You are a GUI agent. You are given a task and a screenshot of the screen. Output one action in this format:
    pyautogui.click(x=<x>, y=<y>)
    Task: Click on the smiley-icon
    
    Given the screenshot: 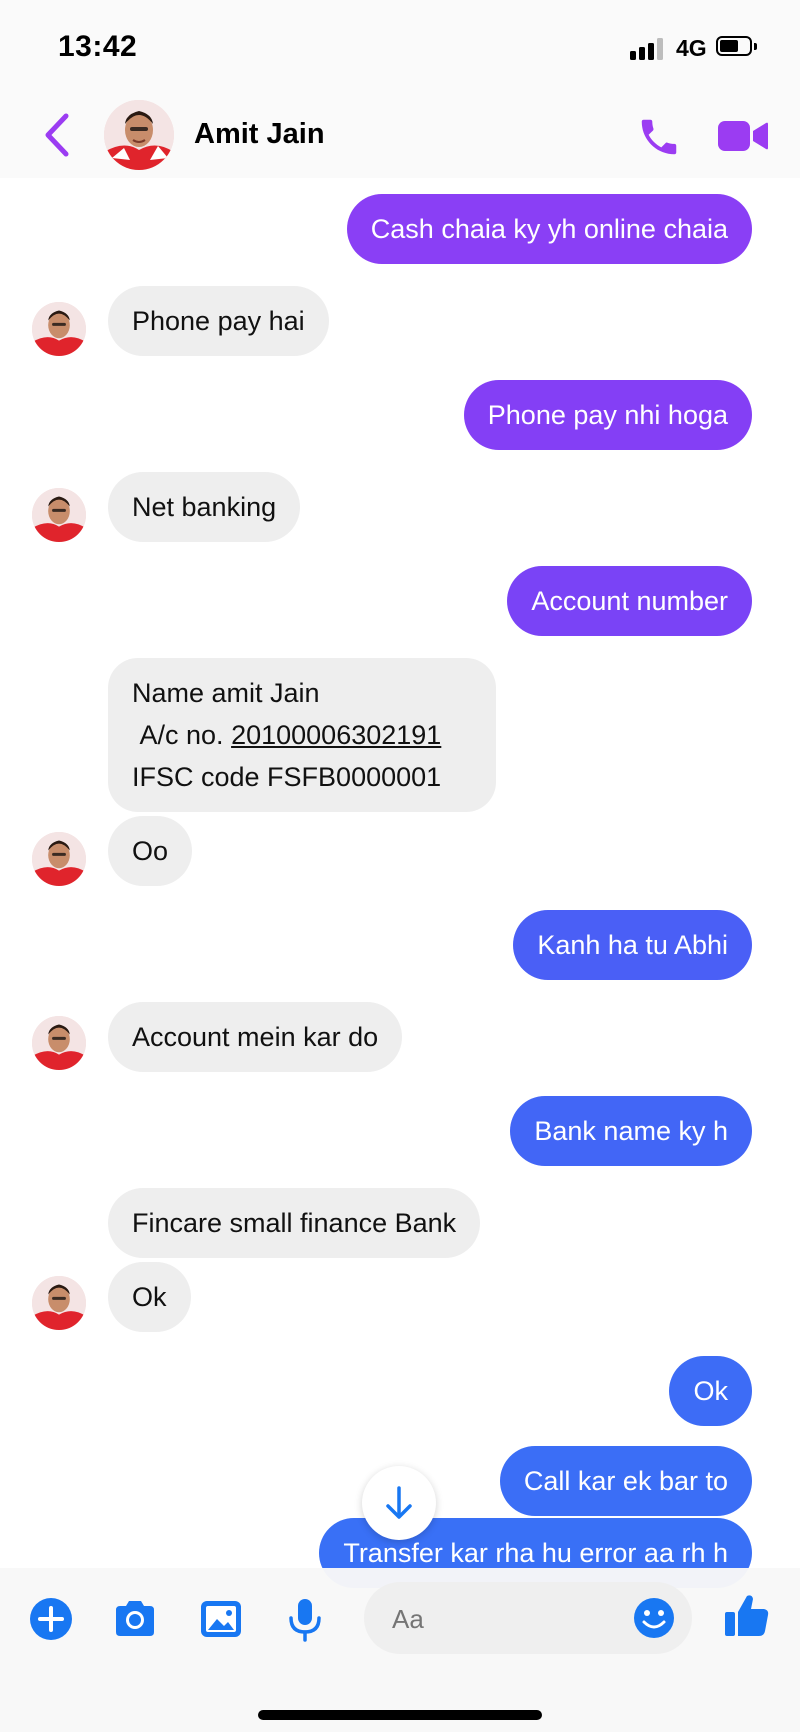 What is the action you would take?
    pyautogui.click(x=654, y=1618)
    